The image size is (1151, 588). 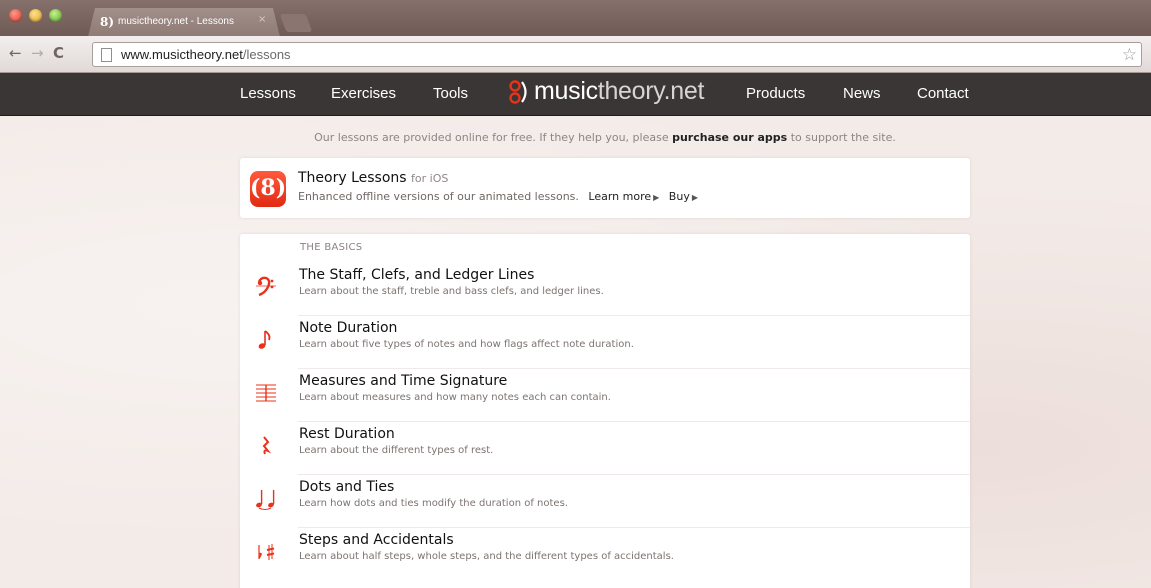 I want to click on eighth-note-icon, so click(x=264, y=339).